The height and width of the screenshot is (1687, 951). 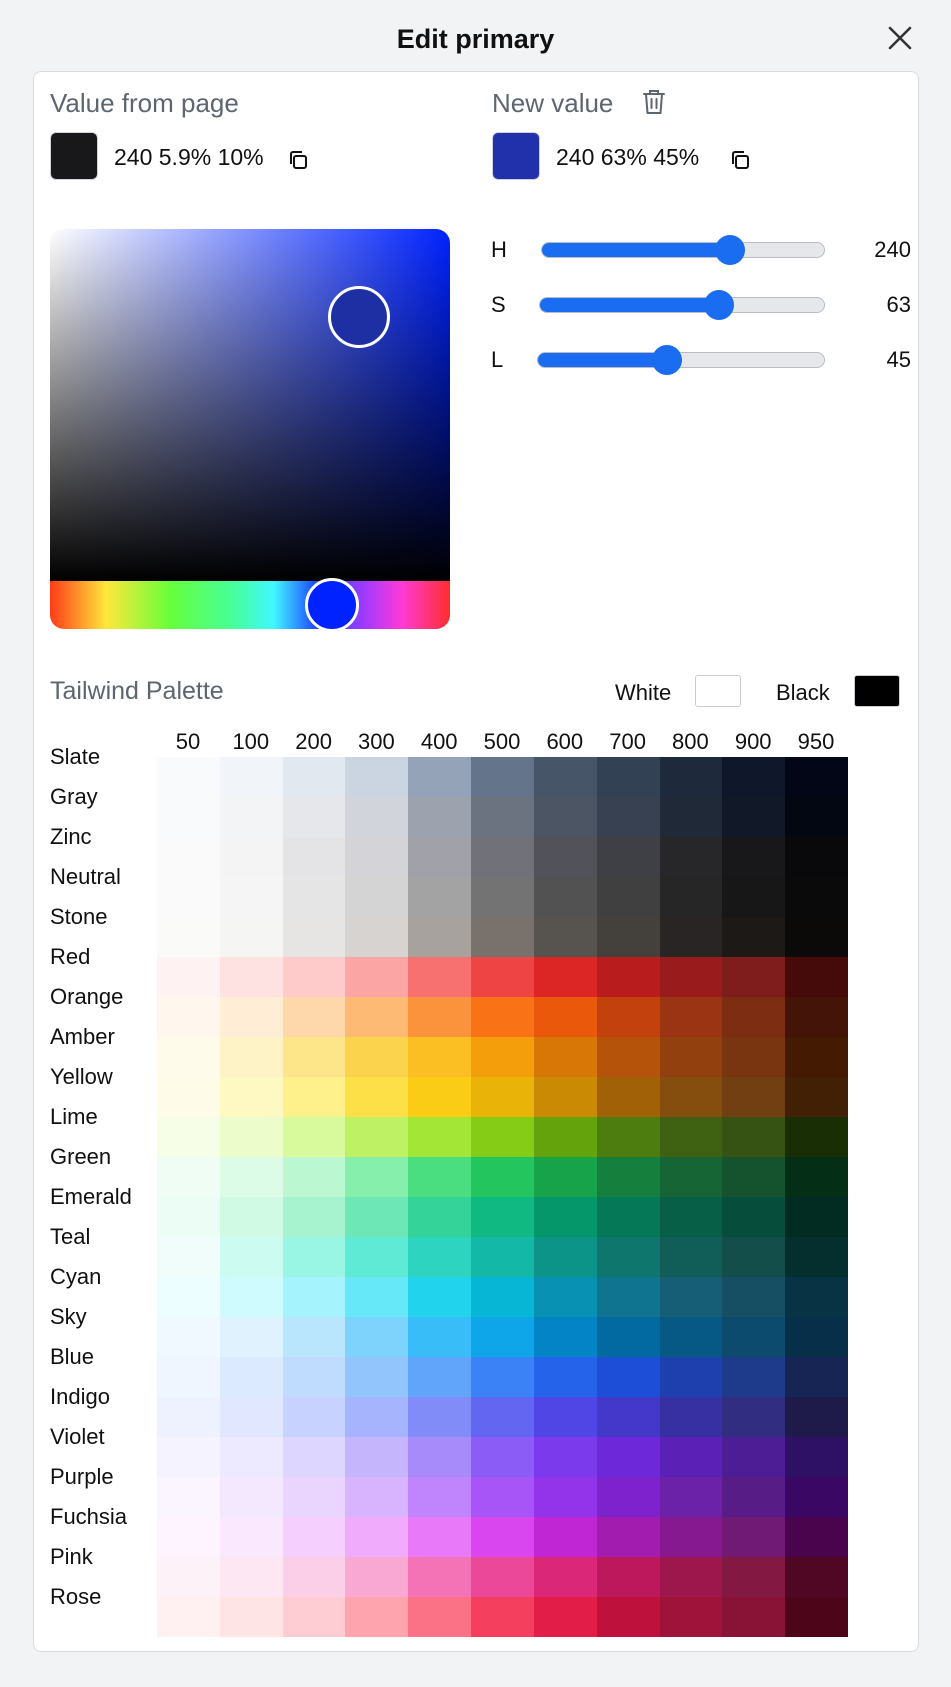 I want to click on slider-thumb, so click(x=666, y=360).